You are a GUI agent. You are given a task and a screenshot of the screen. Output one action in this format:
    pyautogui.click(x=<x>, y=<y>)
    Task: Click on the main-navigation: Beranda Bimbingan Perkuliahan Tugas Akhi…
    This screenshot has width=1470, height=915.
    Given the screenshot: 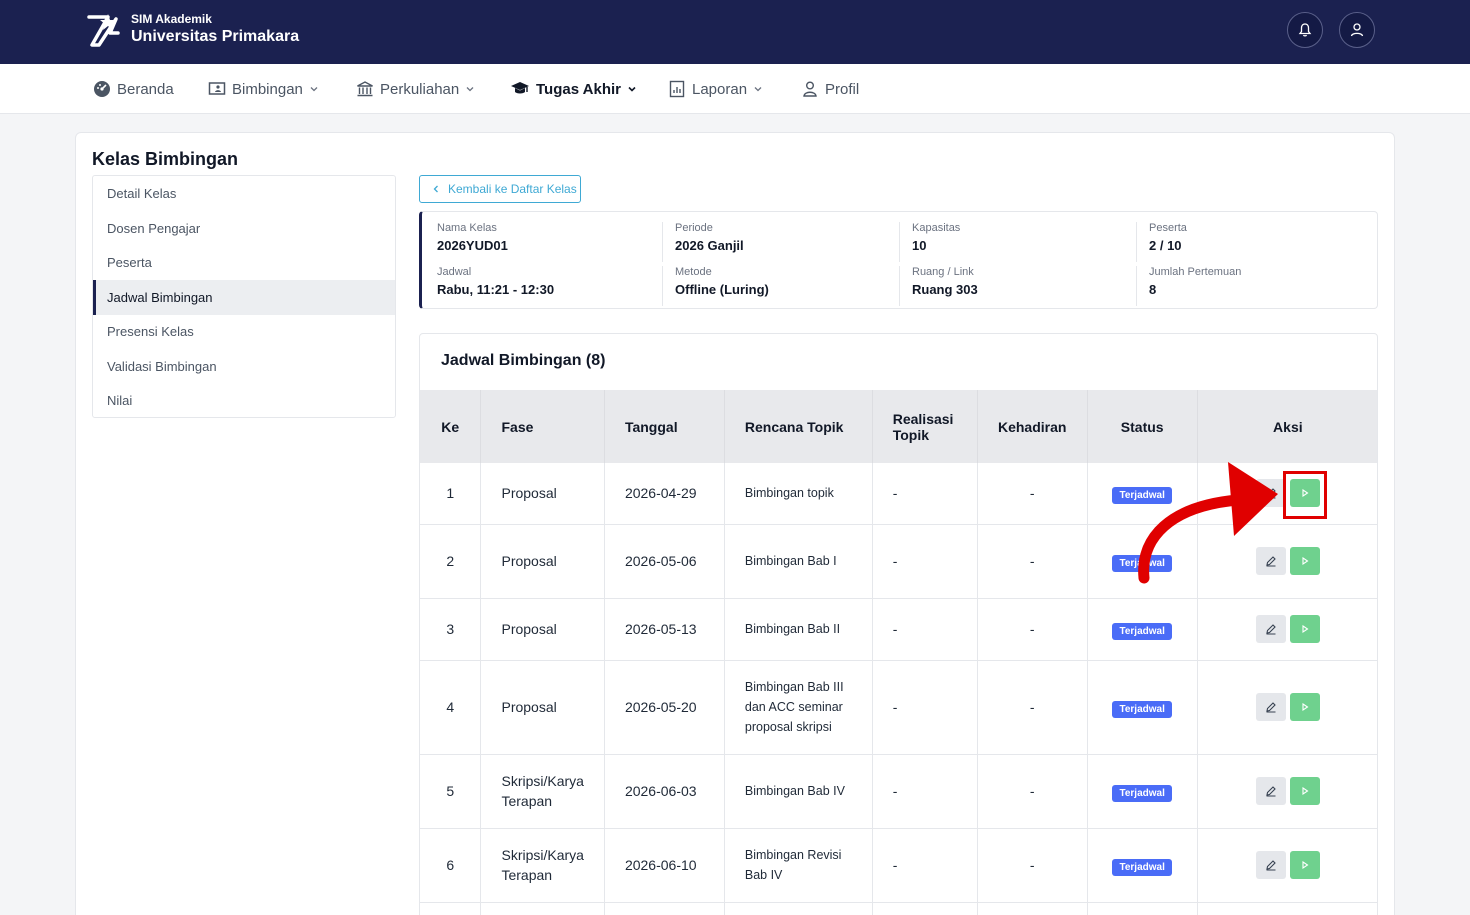 What is the action you would take?
    pyautogui.click(x=735, y=89)
    